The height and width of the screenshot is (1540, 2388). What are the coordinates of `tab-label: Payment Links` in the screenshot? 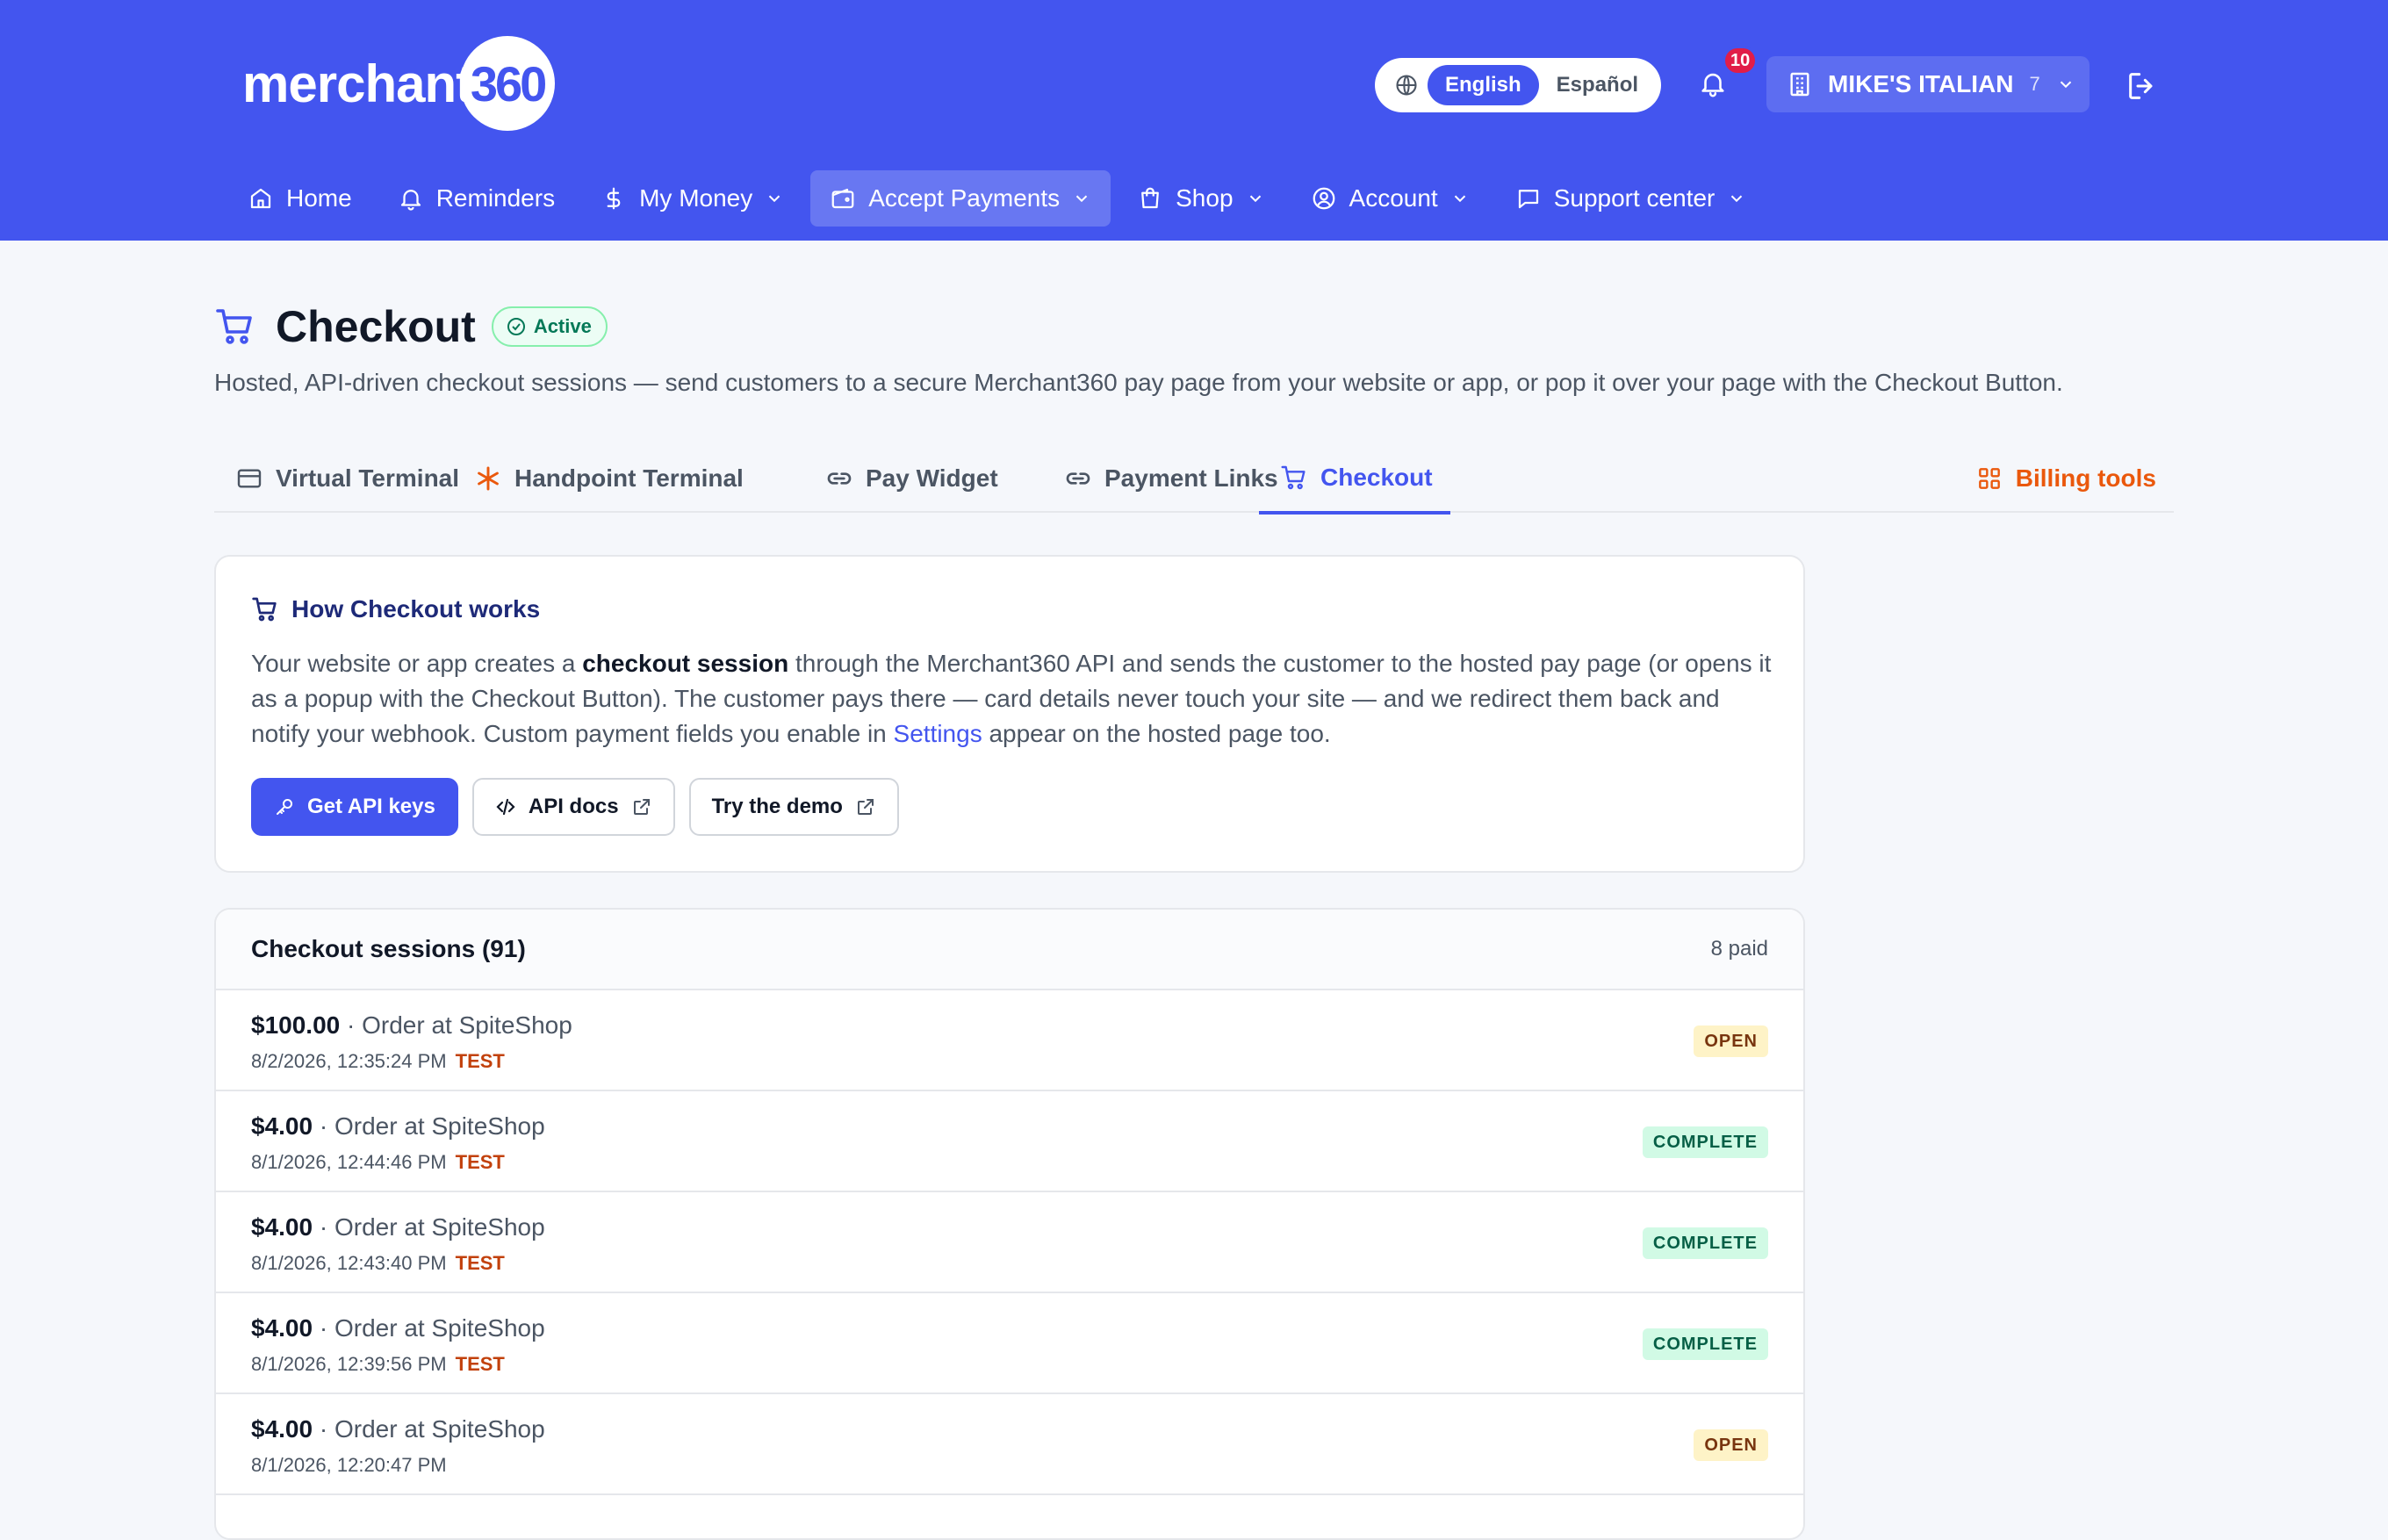 It's located at (1191, 478).